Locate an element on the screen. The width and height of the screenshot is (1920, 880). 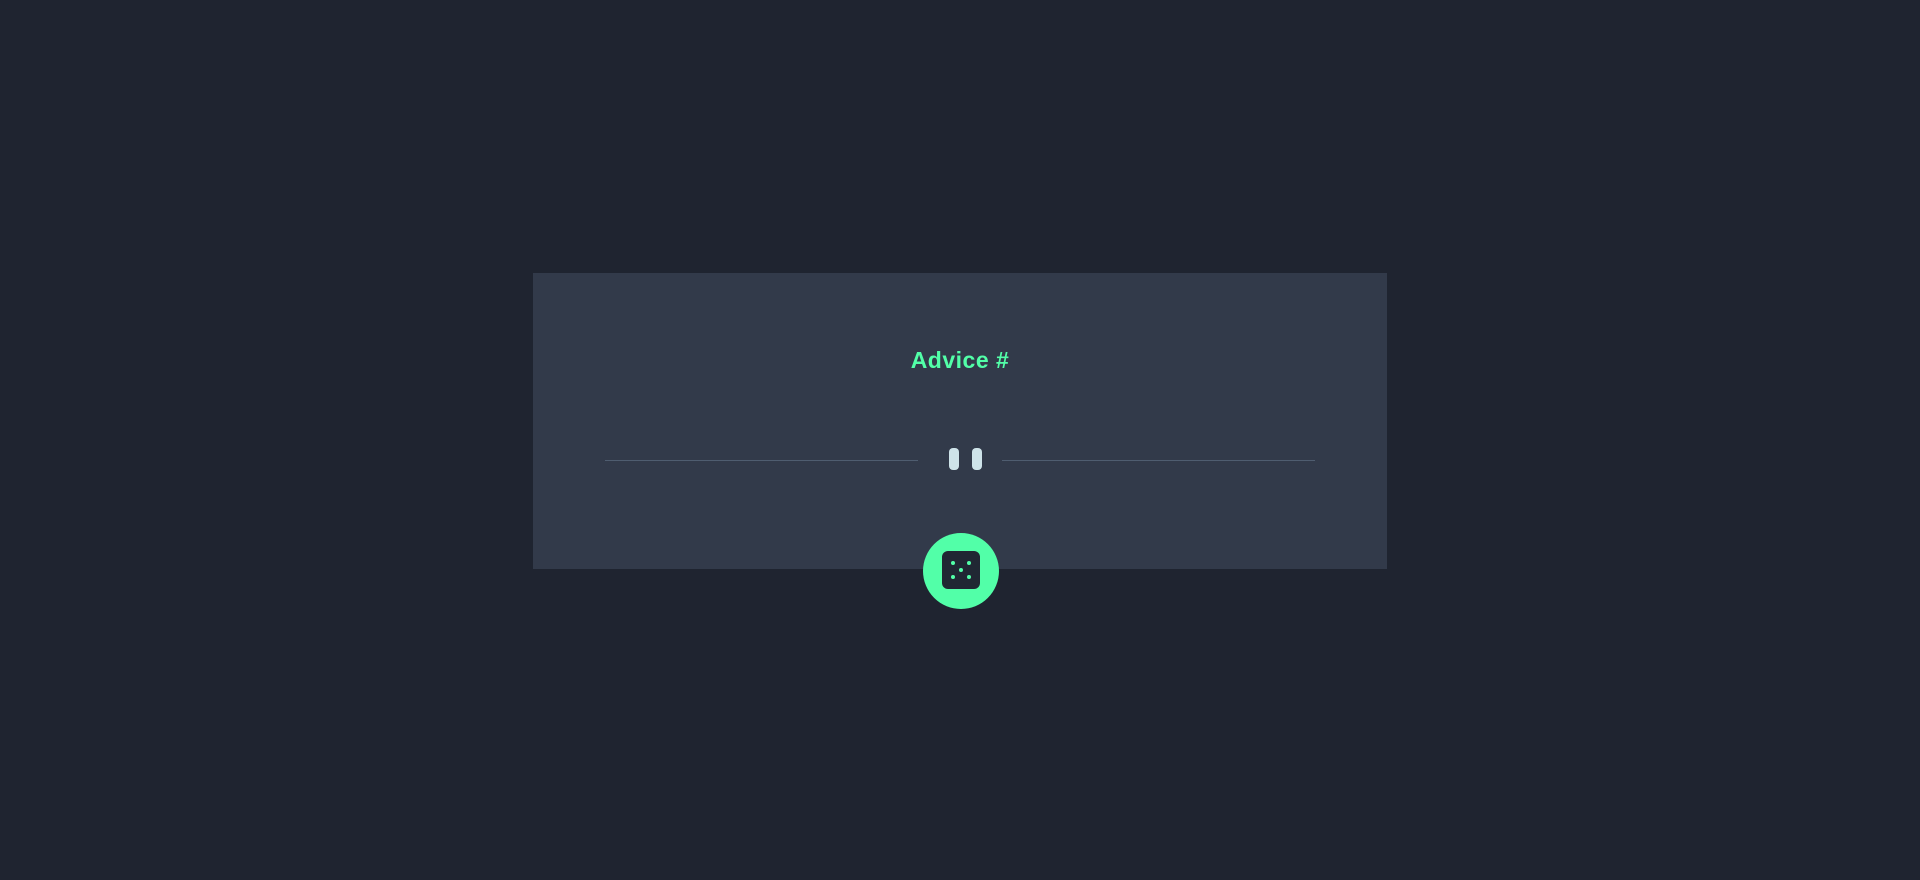
pause-icon is located at coordinates (963, 460).